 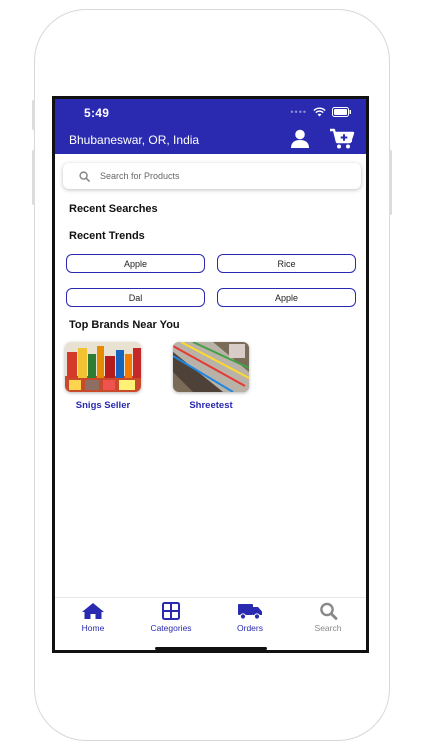 What do you see at coordinates (286, 263) in the screenshot?
I see `trend-chip-rice: Rice` at bounding box center [286, 263].